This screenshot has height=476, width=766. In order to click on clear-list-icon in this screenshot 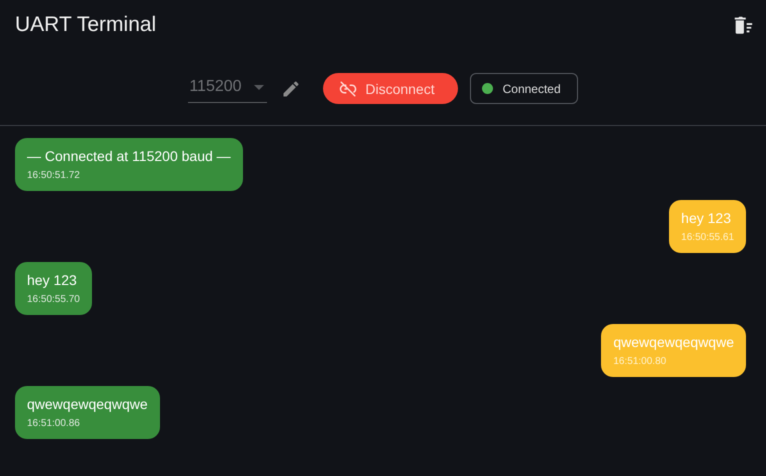, I will do `click(743, 25)`.